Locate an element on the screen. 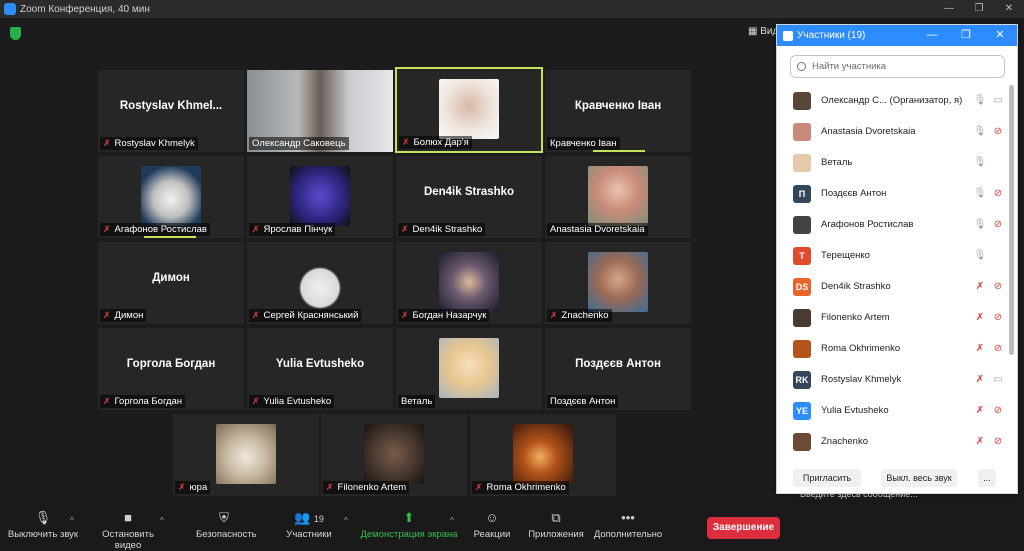  participant-row: Олександр С... (Организатор, я) 🎙 ▭ is located at coordinates (893, 100).